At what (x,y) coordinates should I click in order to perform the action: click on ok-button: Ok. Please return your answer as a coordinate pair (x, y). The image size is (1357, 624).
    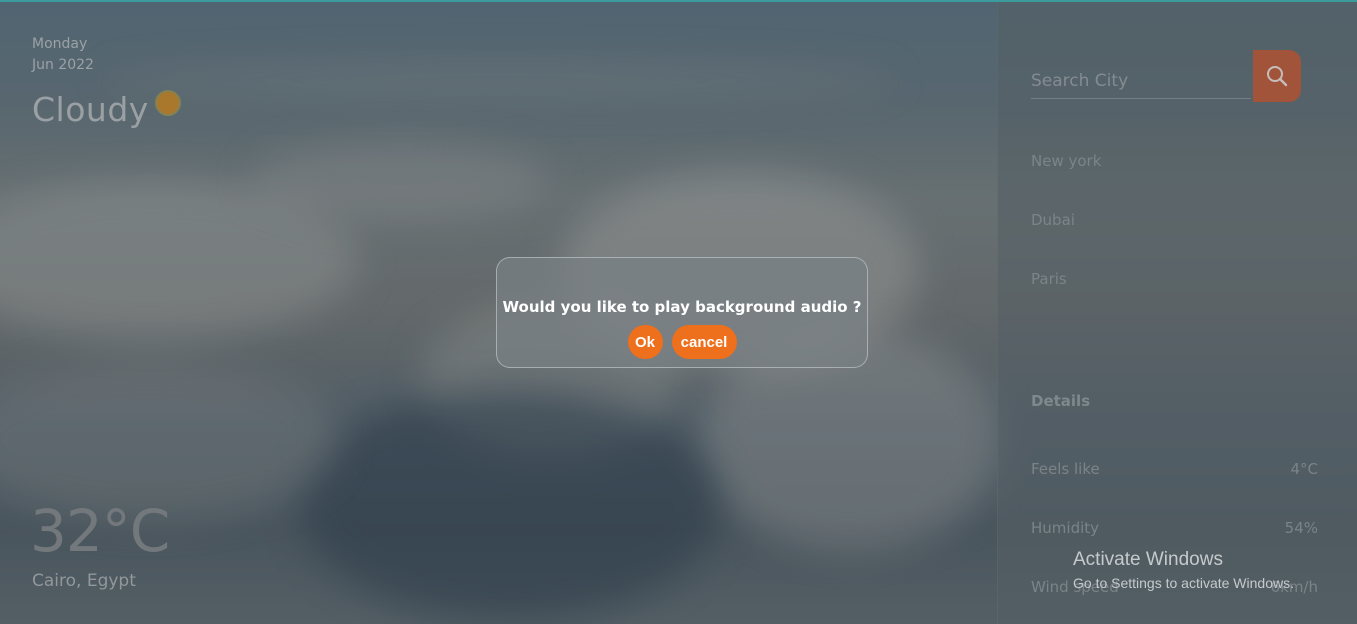
    Looking at the image, I should click on (645, 342).